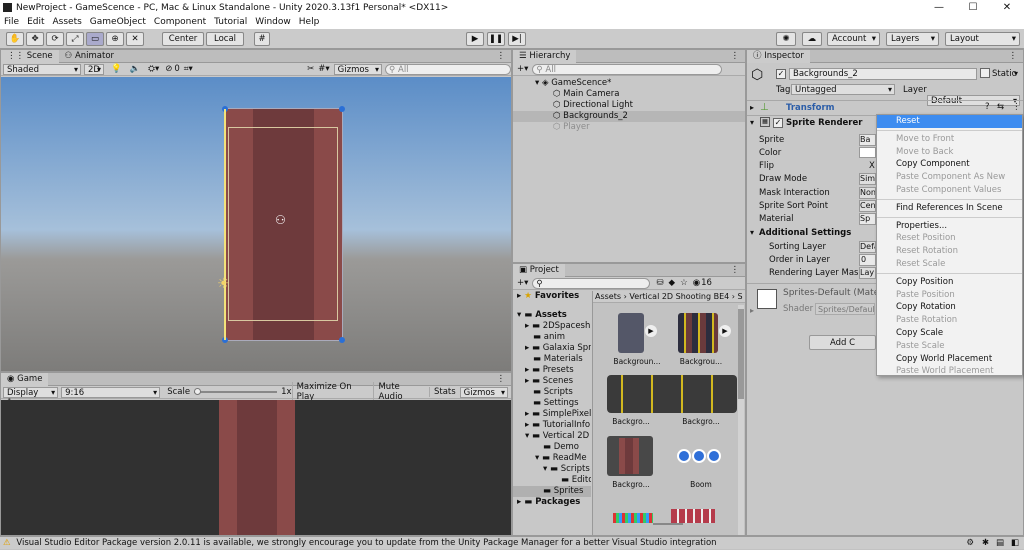  Describe the element at coordinates (659, 283) in the screenshot. I see `filter-type-icon: ⛁` at that location.